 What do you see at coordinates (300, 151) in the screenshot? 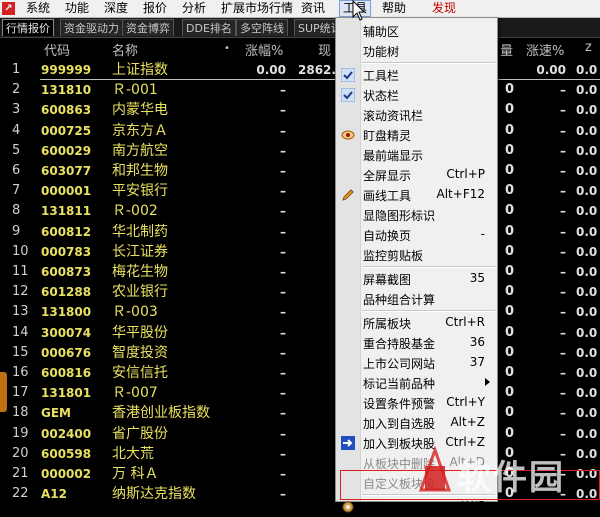
I see `table-row: 5 600029 南方航空 –0–0.0` at bounding box center [300, 151].